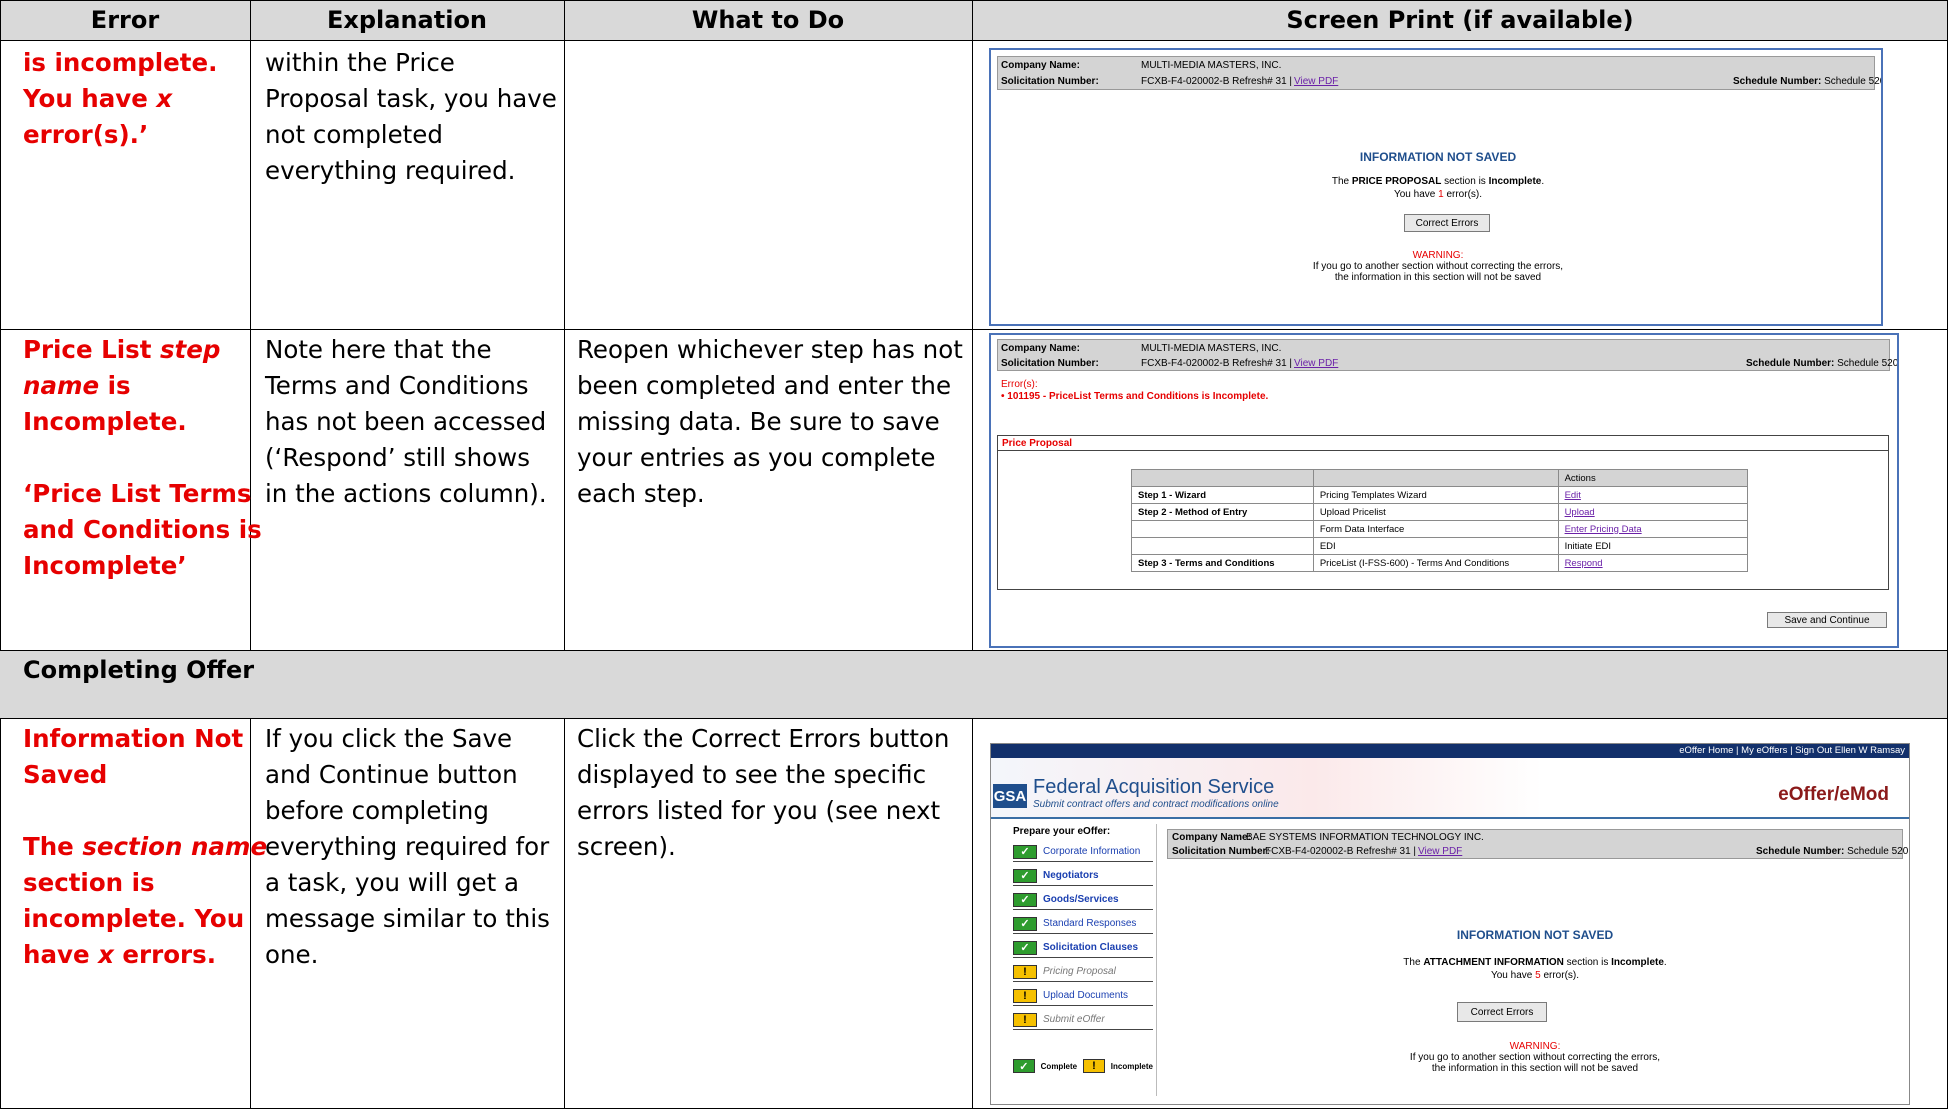 The height and width of the screenshot is (1109, 1948). I want to click on errors-label: Error(s):, so click(1019, 384).